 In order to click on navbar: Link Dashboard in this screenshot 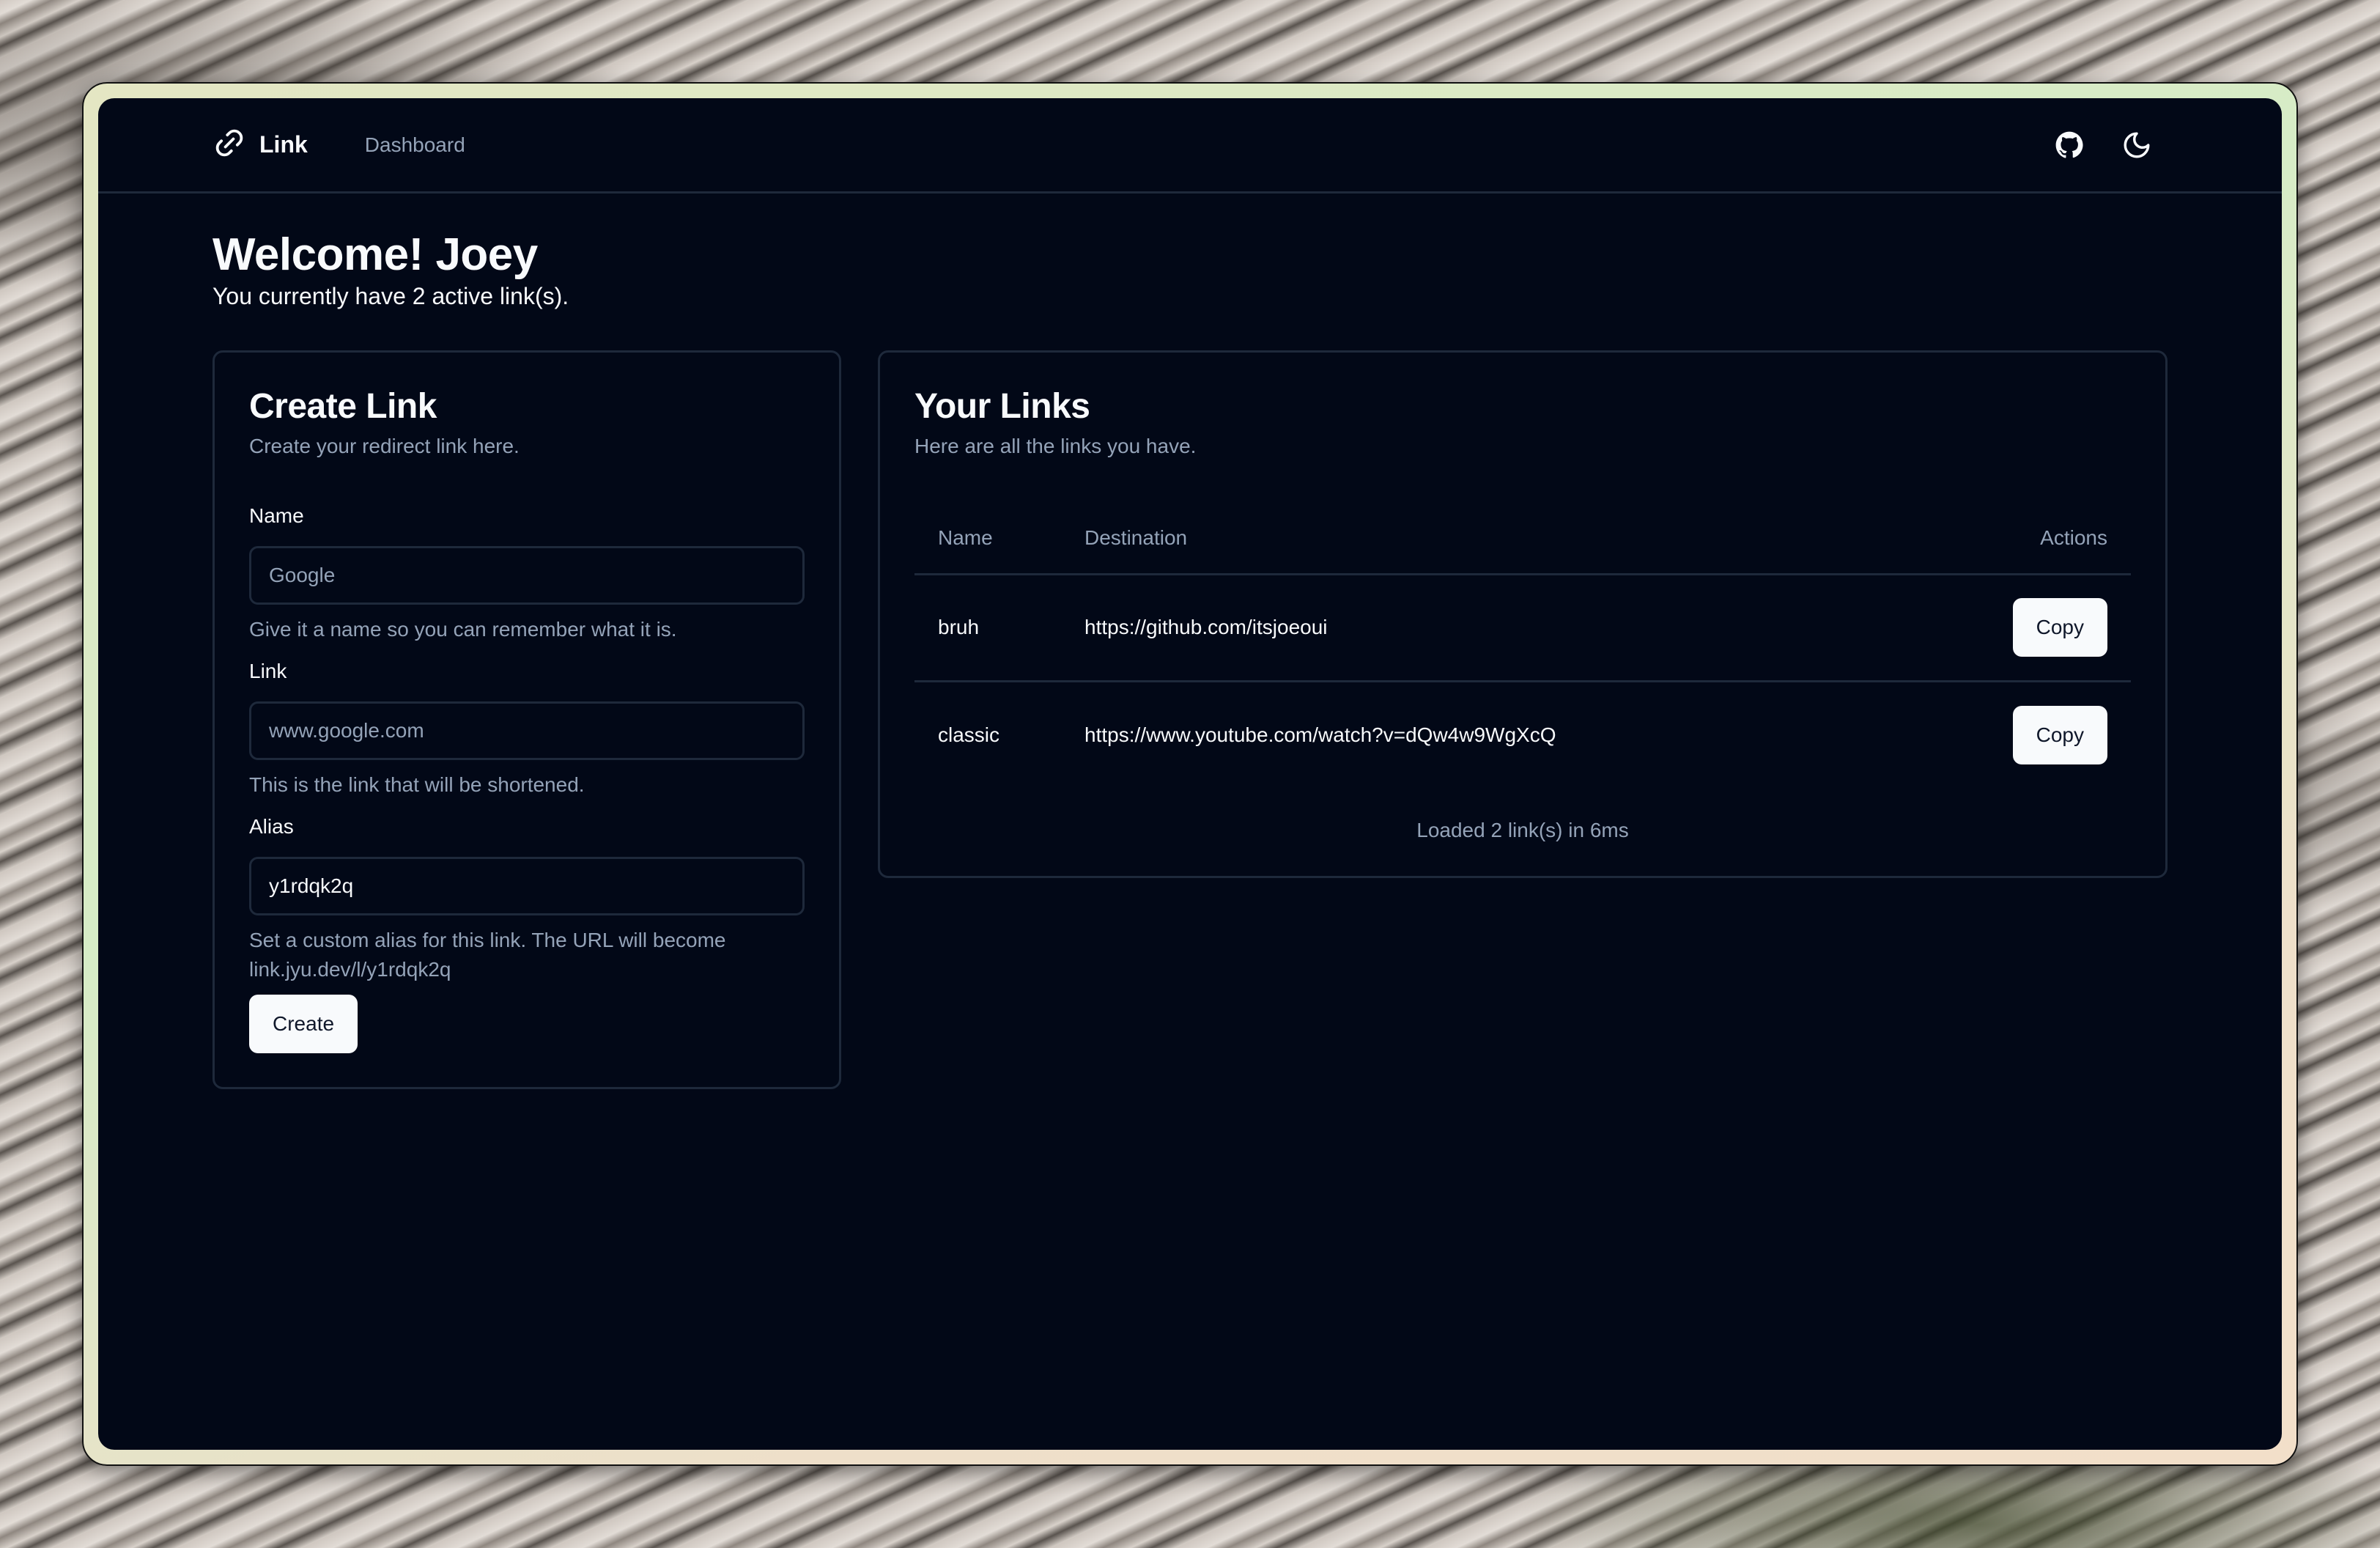, I will do `click(1190, 146)`.